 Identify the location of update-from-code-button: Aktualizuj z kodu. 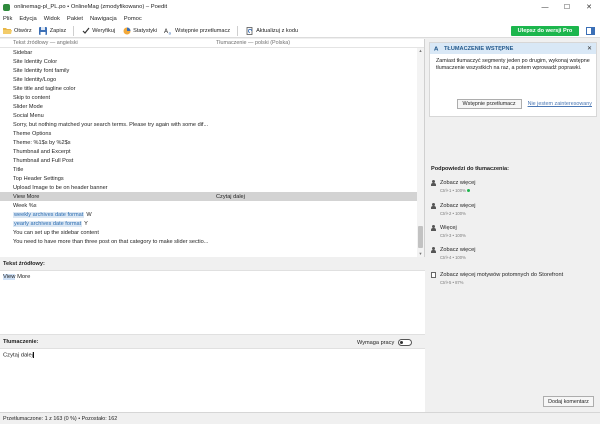
(271, 31).